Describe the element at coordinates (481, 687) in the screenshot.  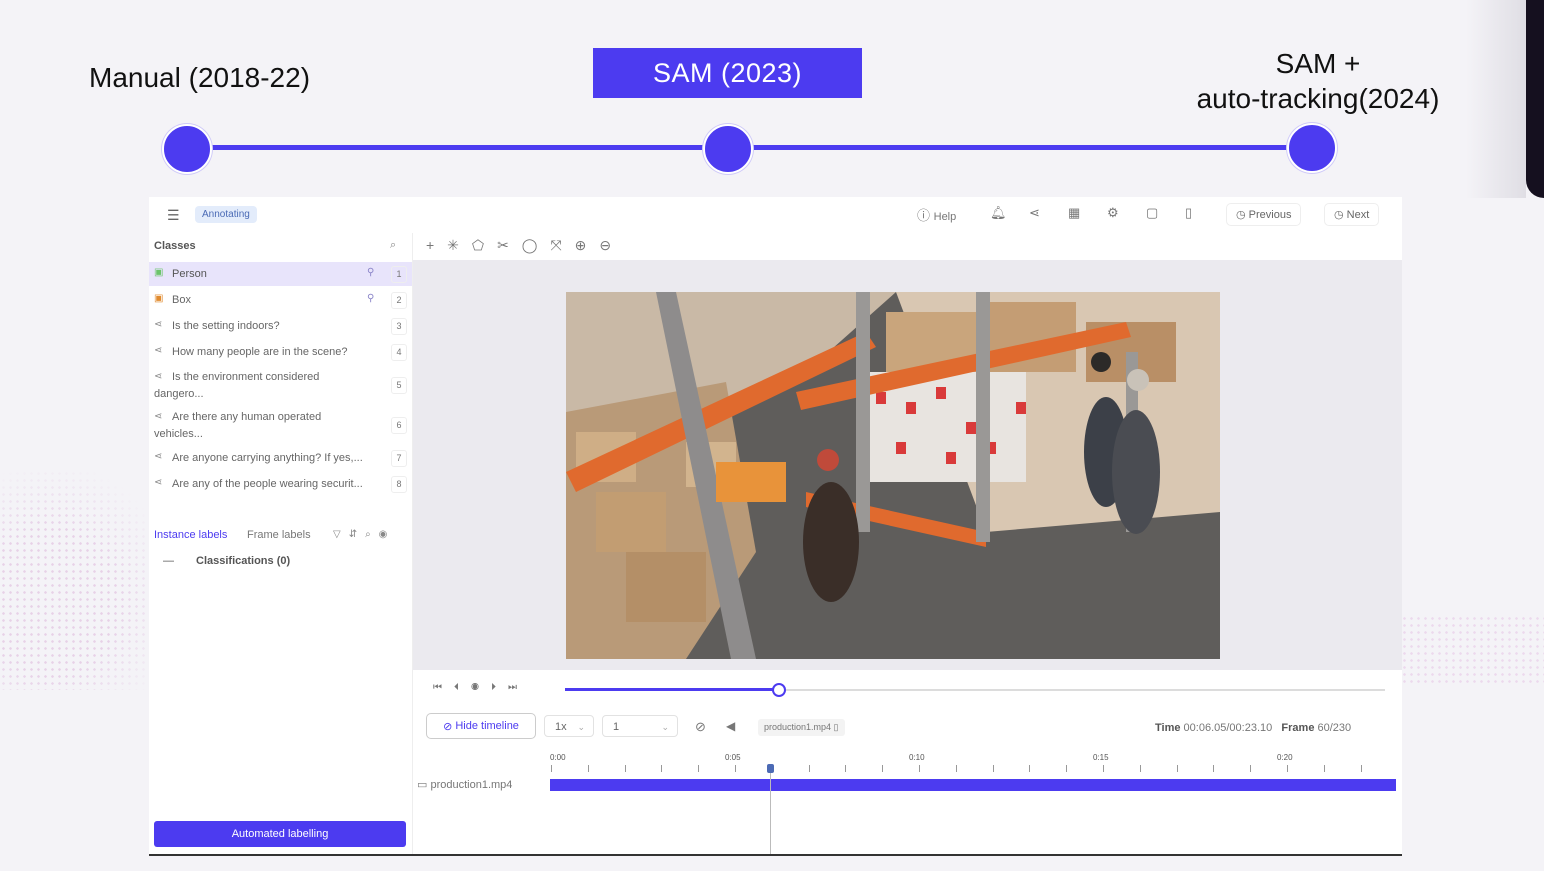
I see `playback-buttons: ⏮⏴◉⏵⏭` at that location.